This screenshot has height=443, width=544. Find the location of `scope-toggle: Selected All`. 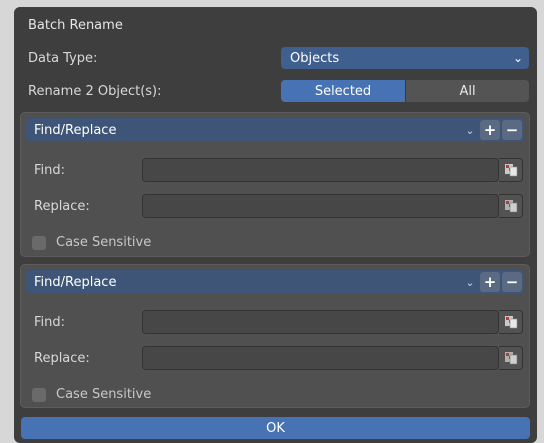

scope-toggle: Selected All is located at coordinates (405, 91).